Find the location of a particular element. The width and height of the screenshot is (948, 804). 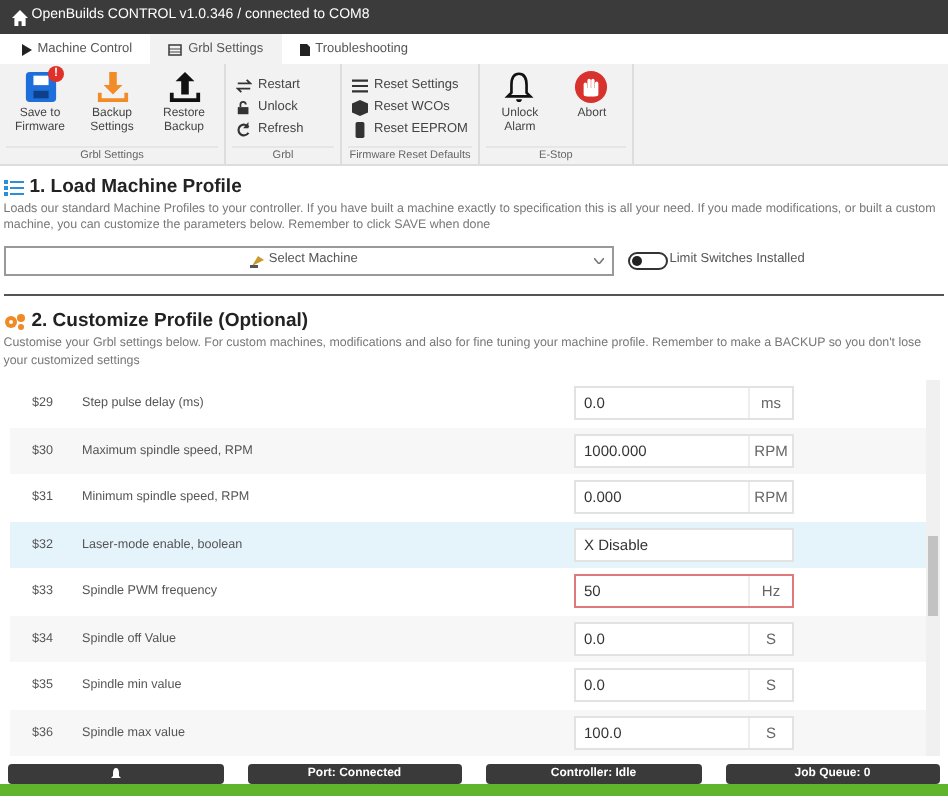

scrollbar is located at coordinates (933, 568).